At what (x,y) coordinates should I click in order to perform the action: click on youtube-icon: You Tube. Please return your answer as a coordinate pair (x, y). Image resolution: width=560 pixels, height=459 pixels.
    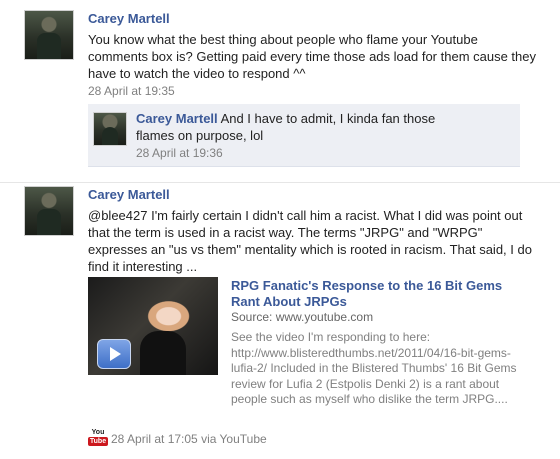
    Looking at the image, I should click on (98, 438).